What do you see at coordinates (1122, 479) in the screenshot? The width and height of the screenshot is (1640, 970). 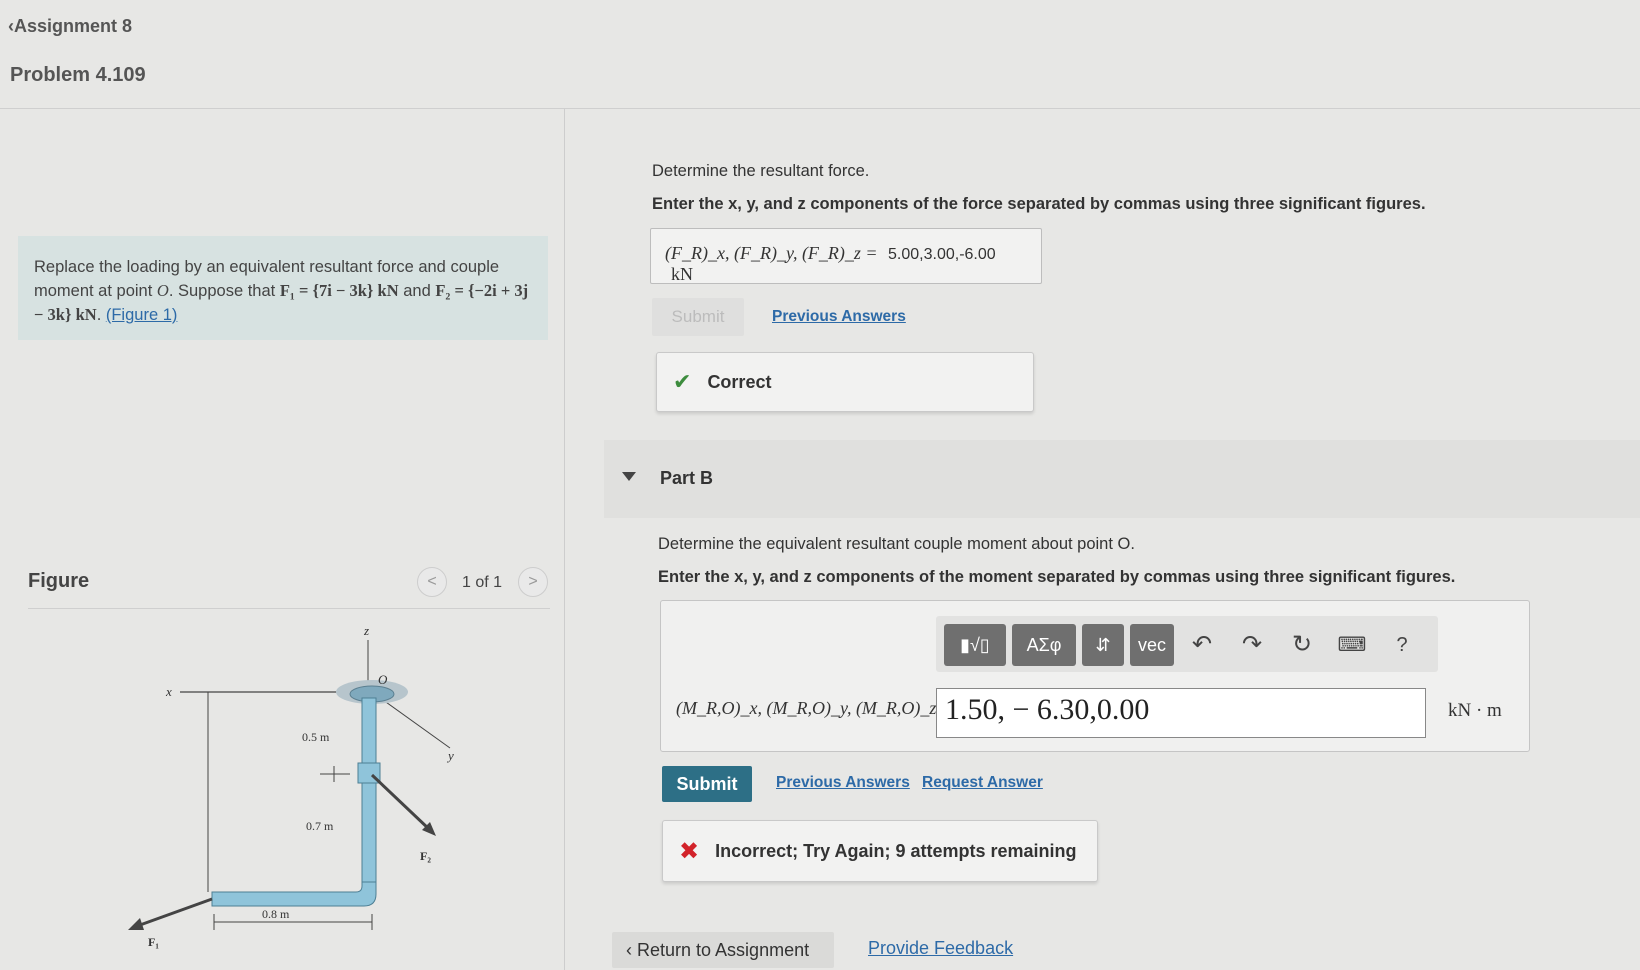 I see `part-b-header` at bounding box center [1122, 479].